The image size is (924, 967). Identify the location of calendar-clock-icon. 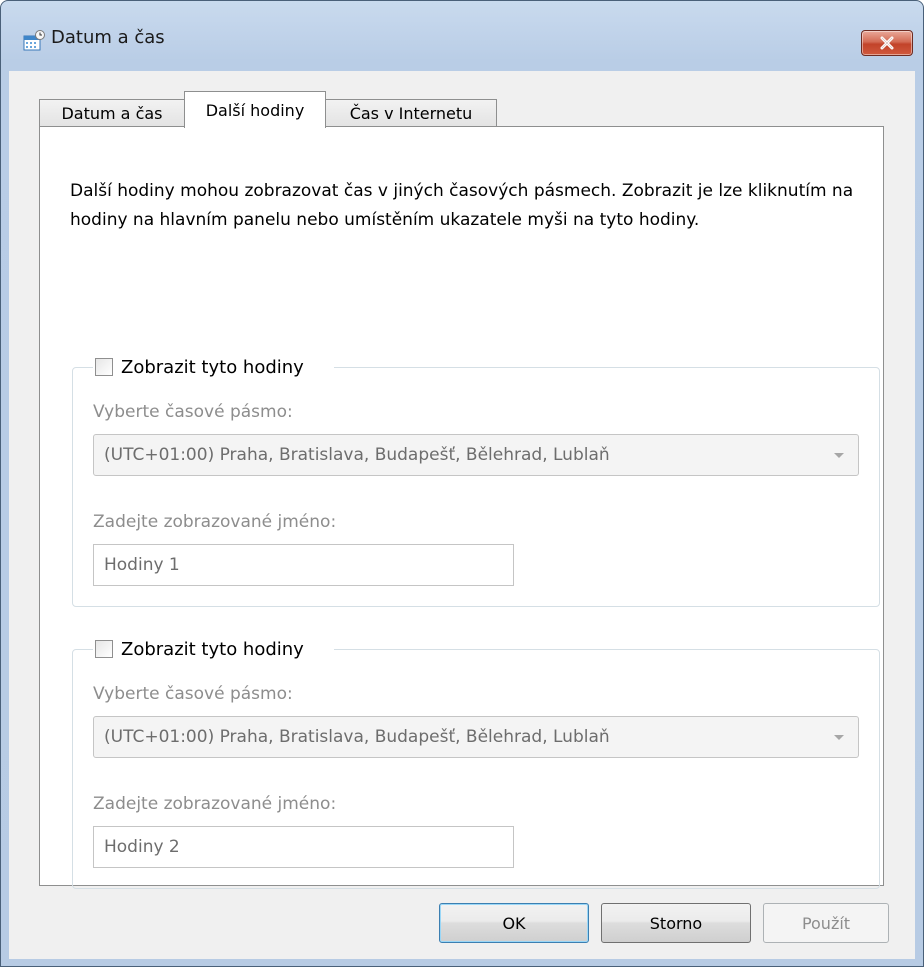
(34, 40).